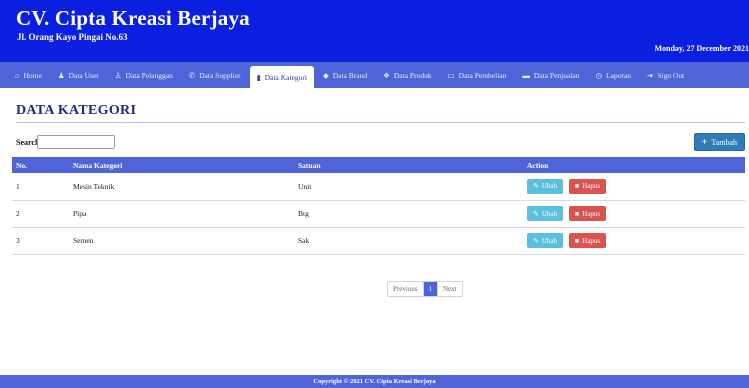  Describe the element at coordinates (619, 75) in the screenshot. I see `nav-label: Laporan` at that location.